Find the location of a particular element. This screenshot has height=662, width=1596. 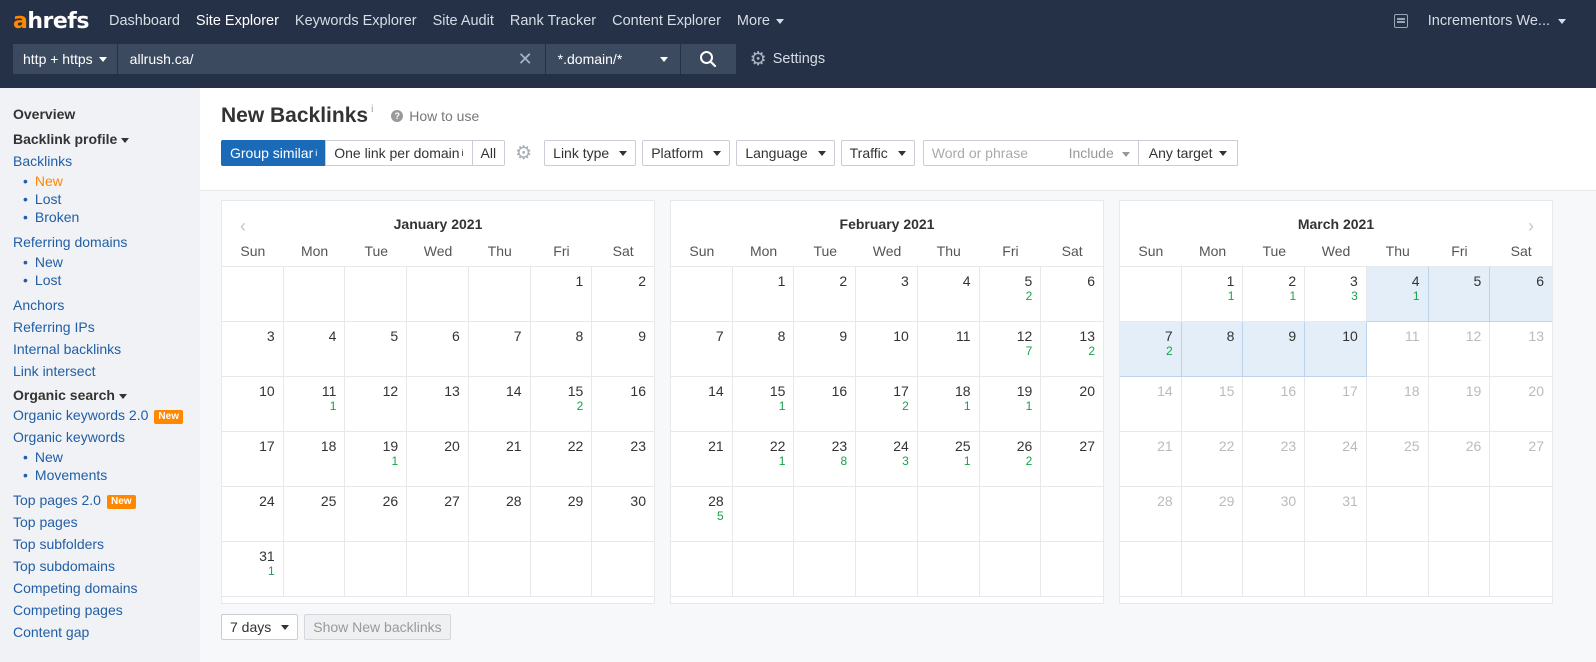

protocol-select: http + https is located at coordinates (65, 59).